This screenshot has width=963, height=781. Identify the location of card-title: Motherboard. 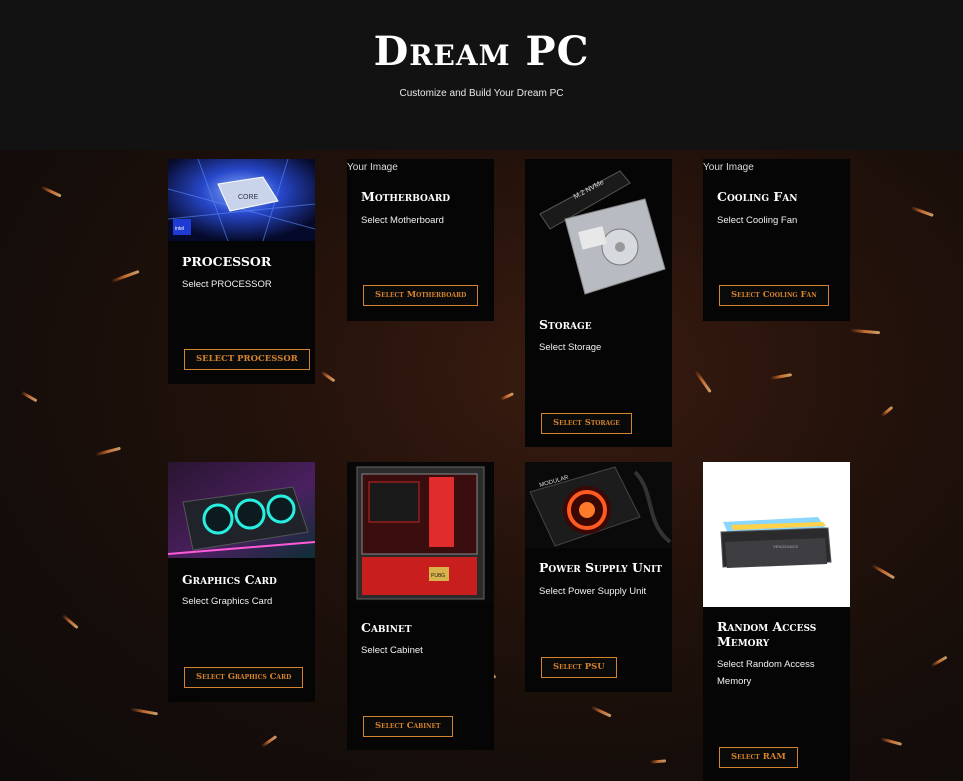
(406, 196).